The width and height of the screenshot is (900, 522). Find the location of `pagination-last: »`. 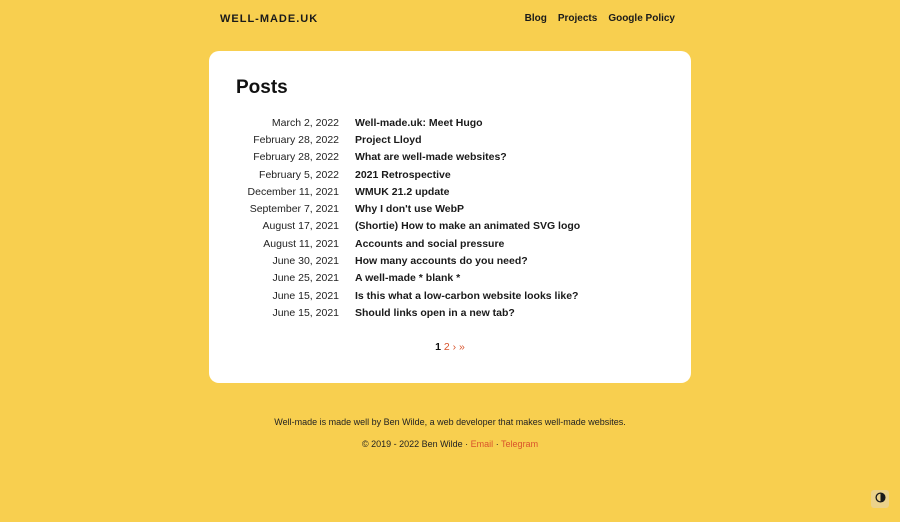

pagination-last: » is located at coordinates (462, 347).